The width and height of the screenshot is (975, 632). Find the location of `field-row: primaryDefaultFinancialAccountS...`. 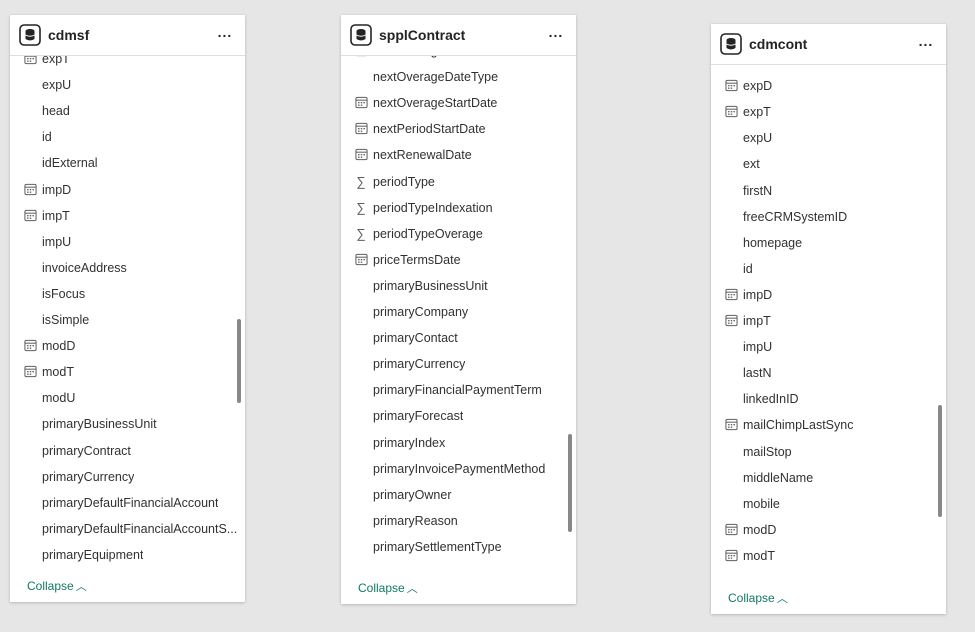

field-row: primaryDefaultFinancialAccountS... is located at coordinates (123, 530).